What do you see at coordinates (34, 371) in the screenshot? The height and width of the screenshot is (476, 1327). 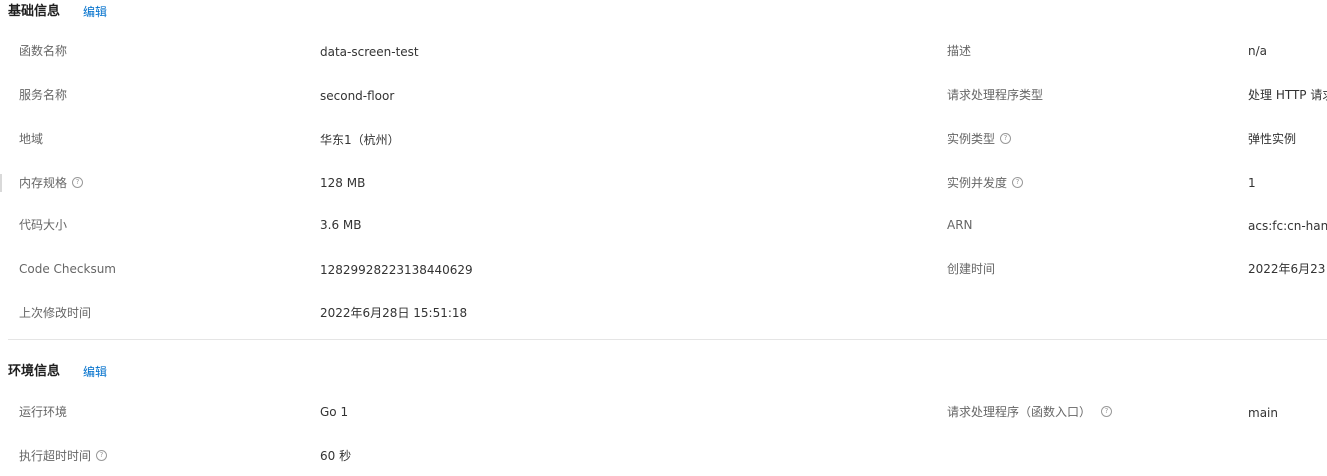 I see `env-info-title: 环境信息` at bounding box center [34, 371].